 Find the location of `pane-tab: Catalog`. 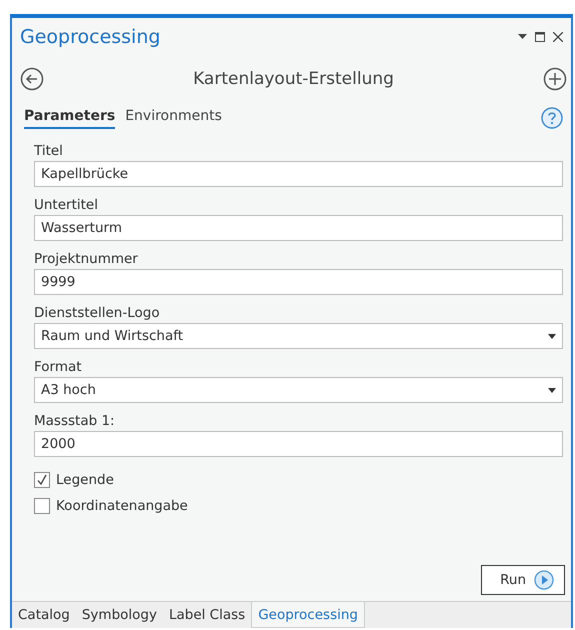

pane-tab: Catalog is located at coordinates (44, 615).